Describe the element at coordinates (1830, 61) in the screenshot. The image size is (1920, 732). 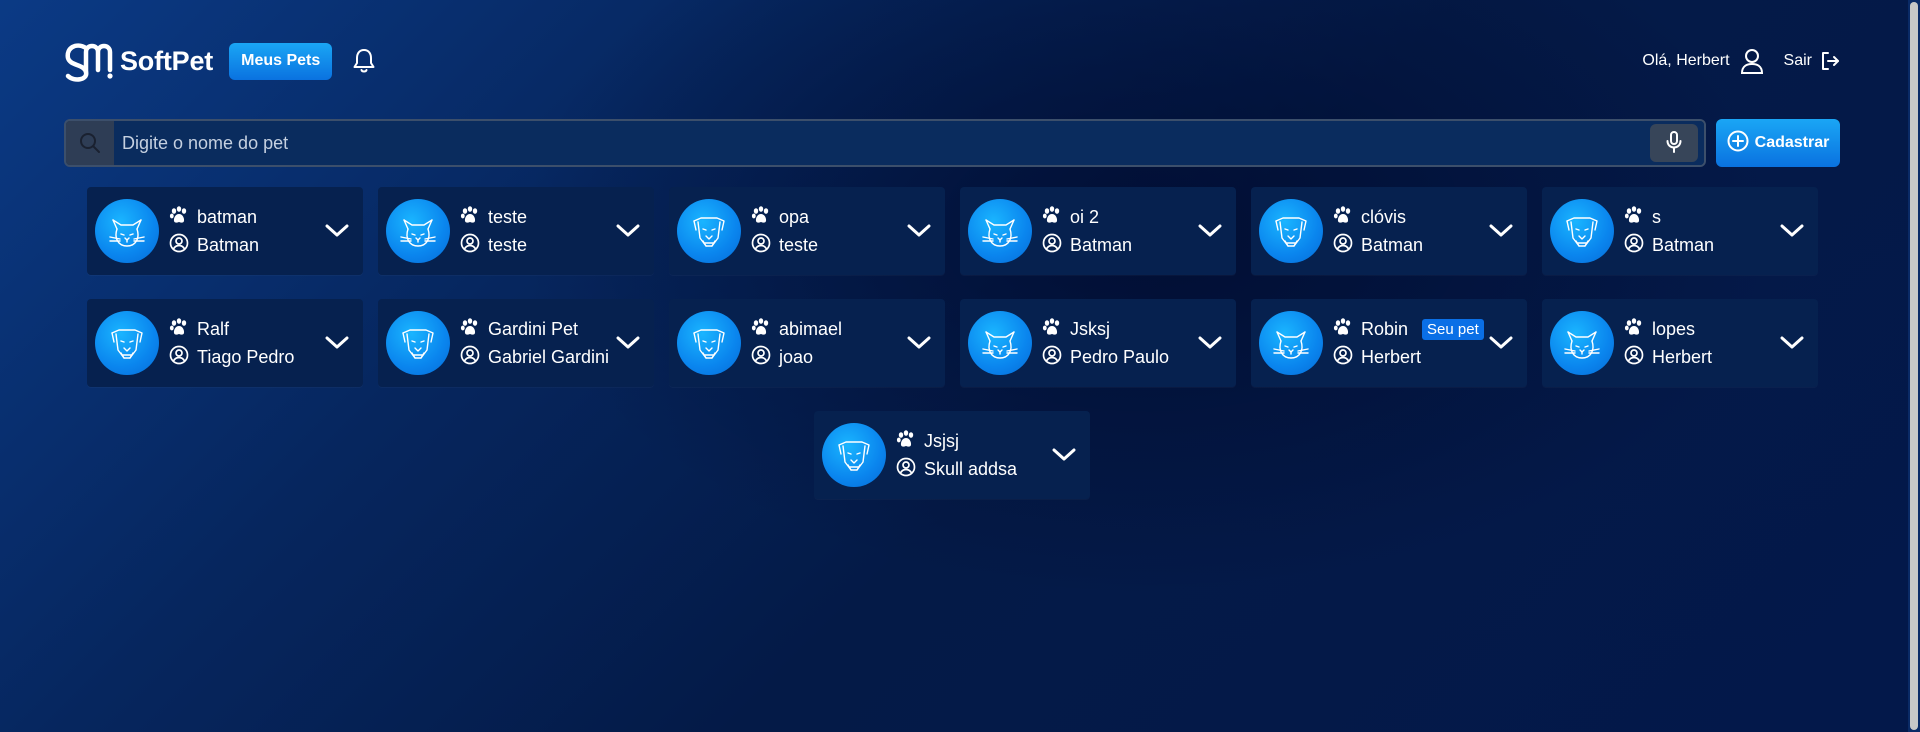
I see `logout-icon` at that location.